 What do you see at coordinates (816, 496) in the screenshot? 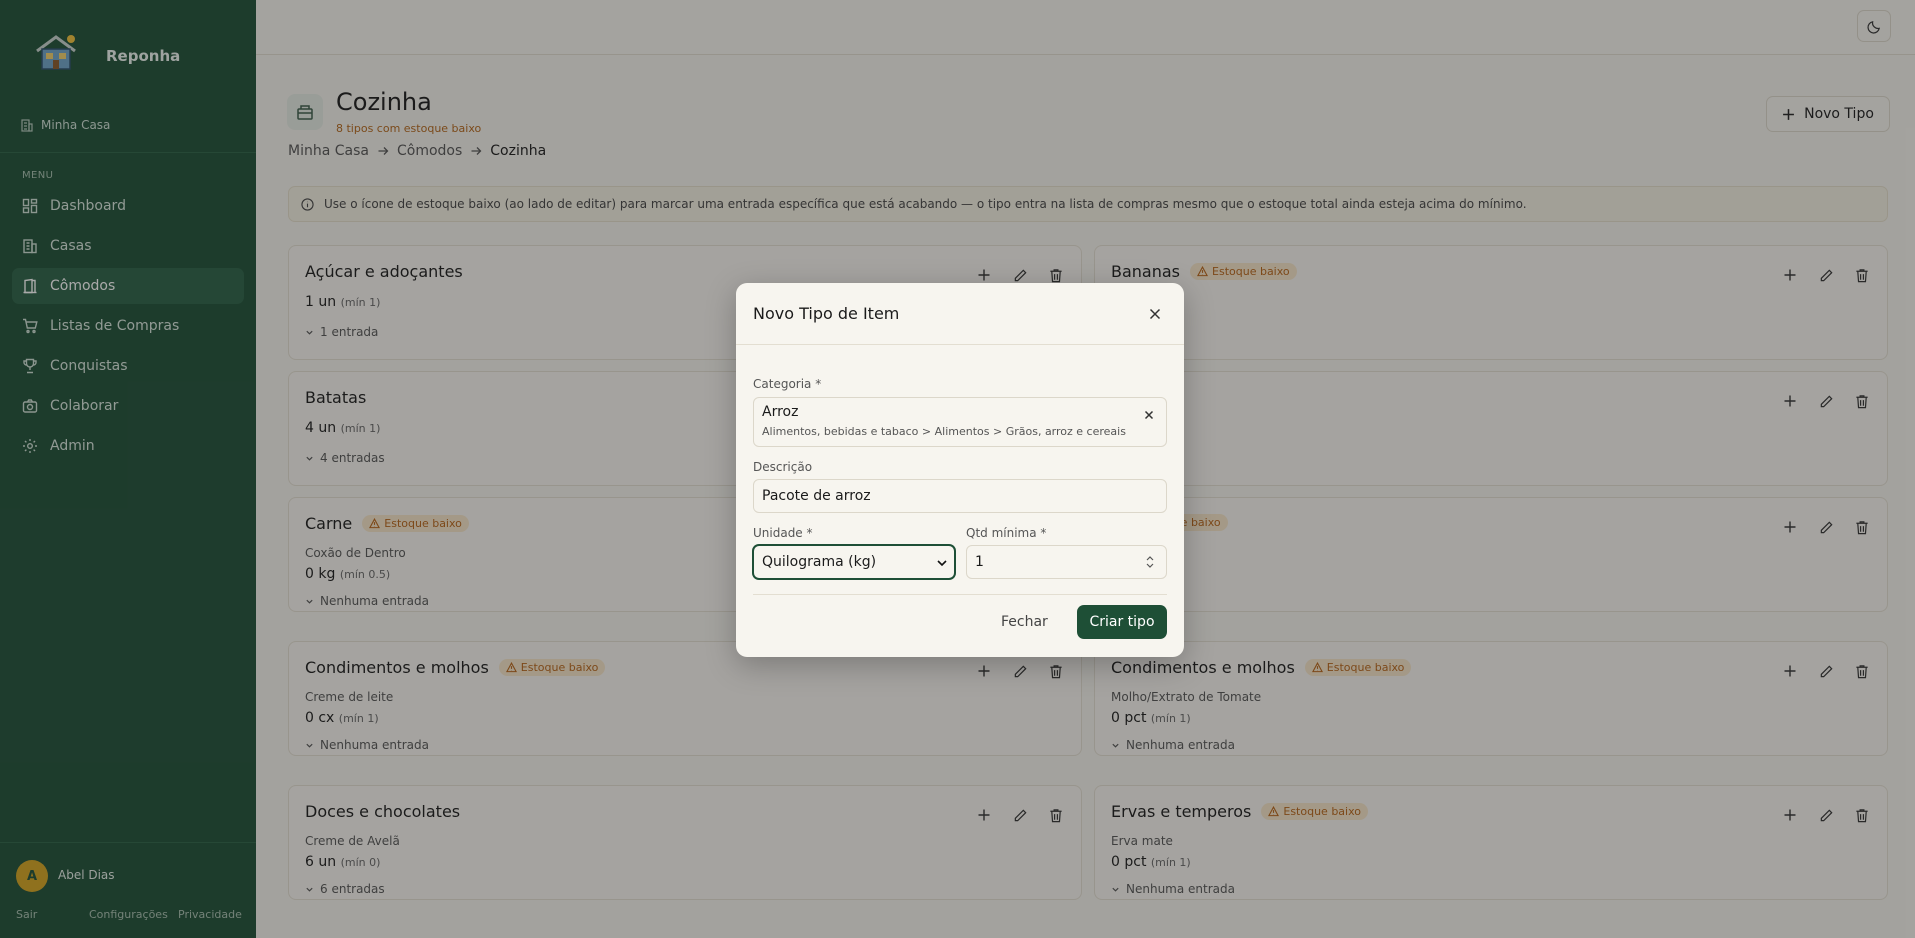
I see `description-value: Pacote de arroz` at bounding box center [816, 496].